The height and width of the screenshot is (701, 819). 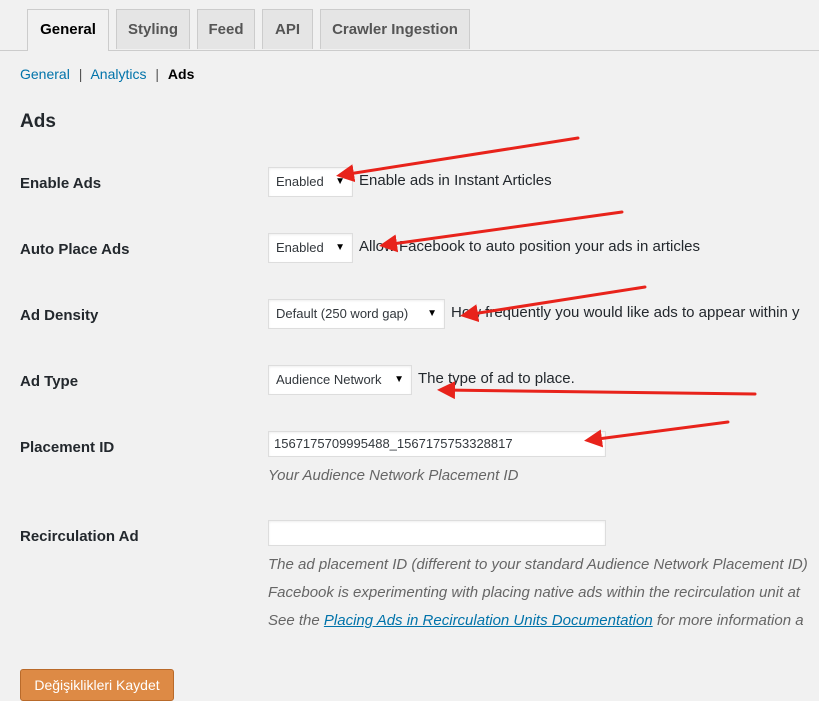 I want to click on section-title: Ads, so click(x=38, y=121).